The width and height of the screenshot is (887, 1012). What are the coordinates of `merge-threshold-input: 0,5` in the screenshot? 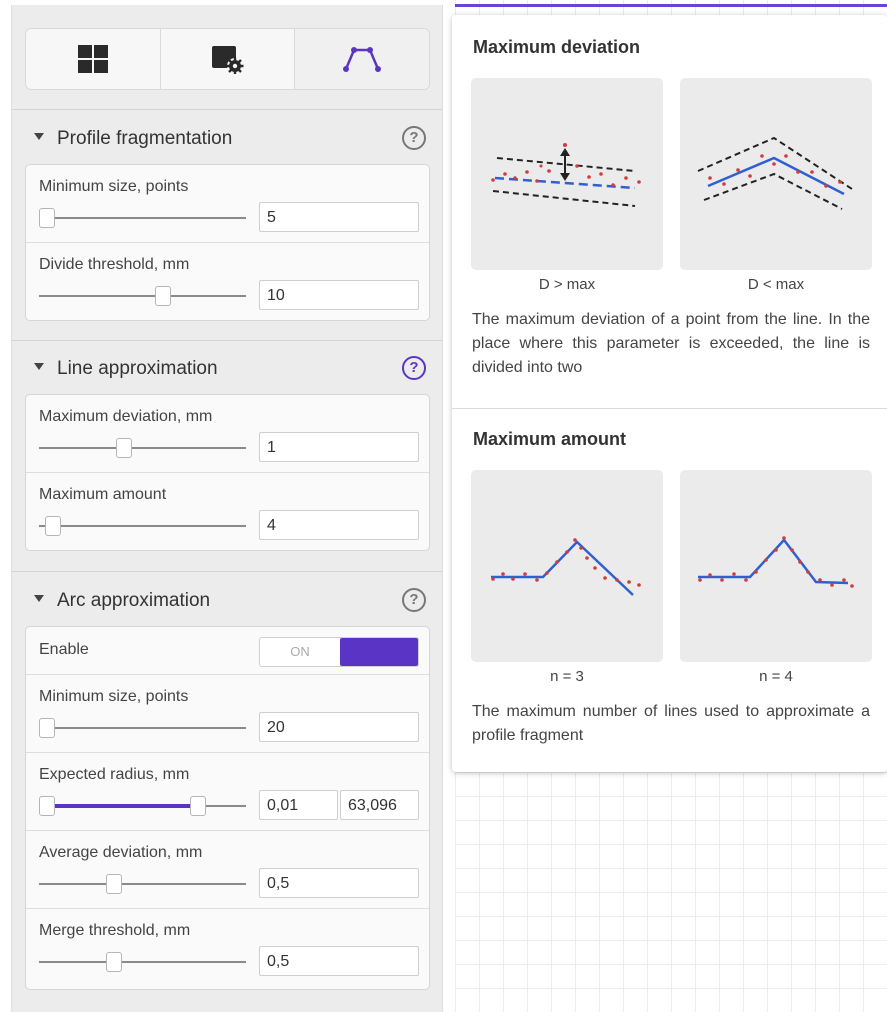 It's located at (339, 961).